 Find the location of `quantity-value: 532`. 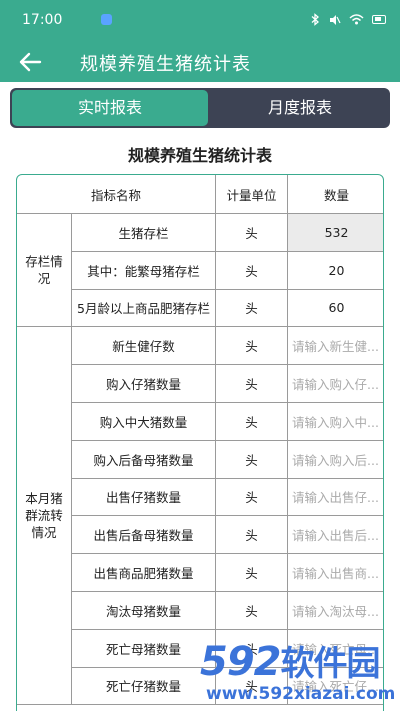

quantity-value: 532 is located at coordinates (335, 233).